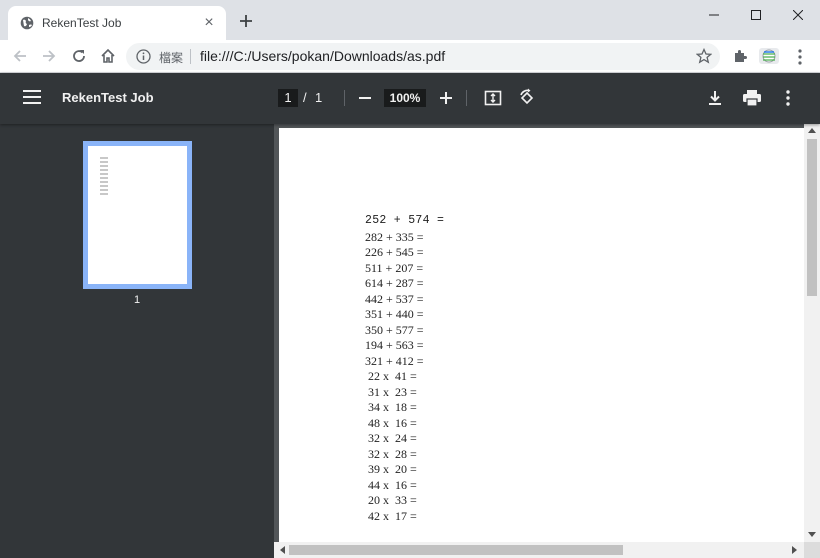 The image size is (820, 558). What do you see at coordinates (391, 469) in the screenshot?
I see `document-line: 39 x 20 =` at bounding box center [391, 469].